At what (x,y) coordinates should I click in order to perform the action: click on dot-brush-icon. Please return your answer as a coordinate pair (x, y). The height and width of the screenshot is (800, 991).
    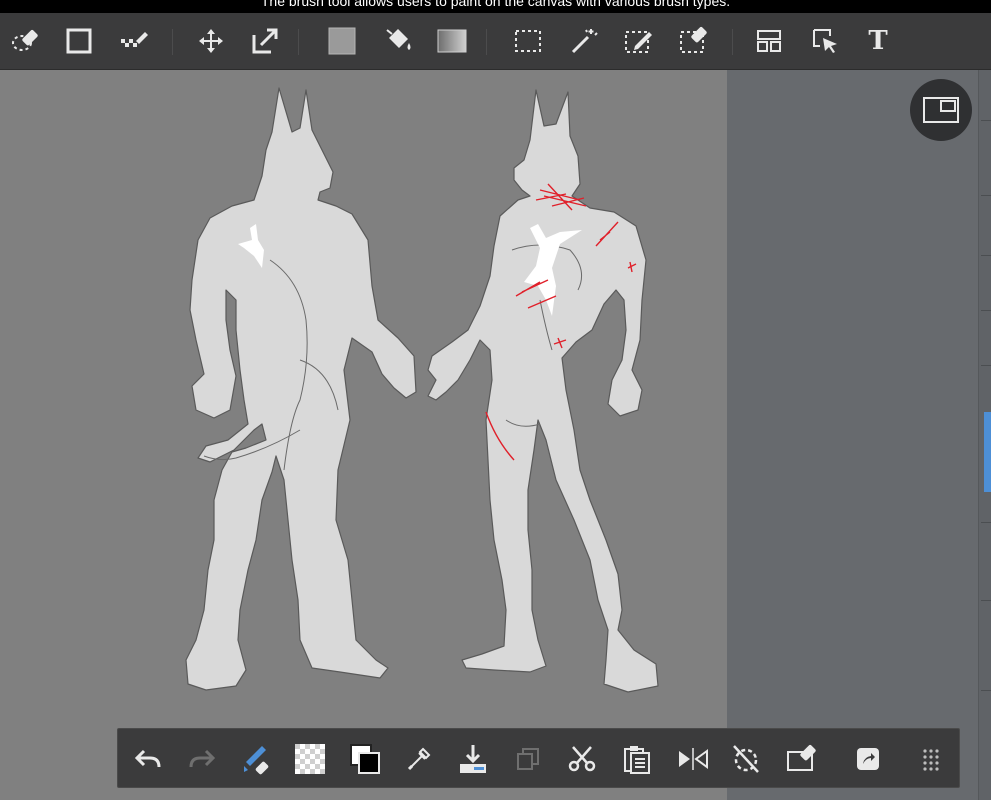
    Looking at the image, I should click on (134, 39).